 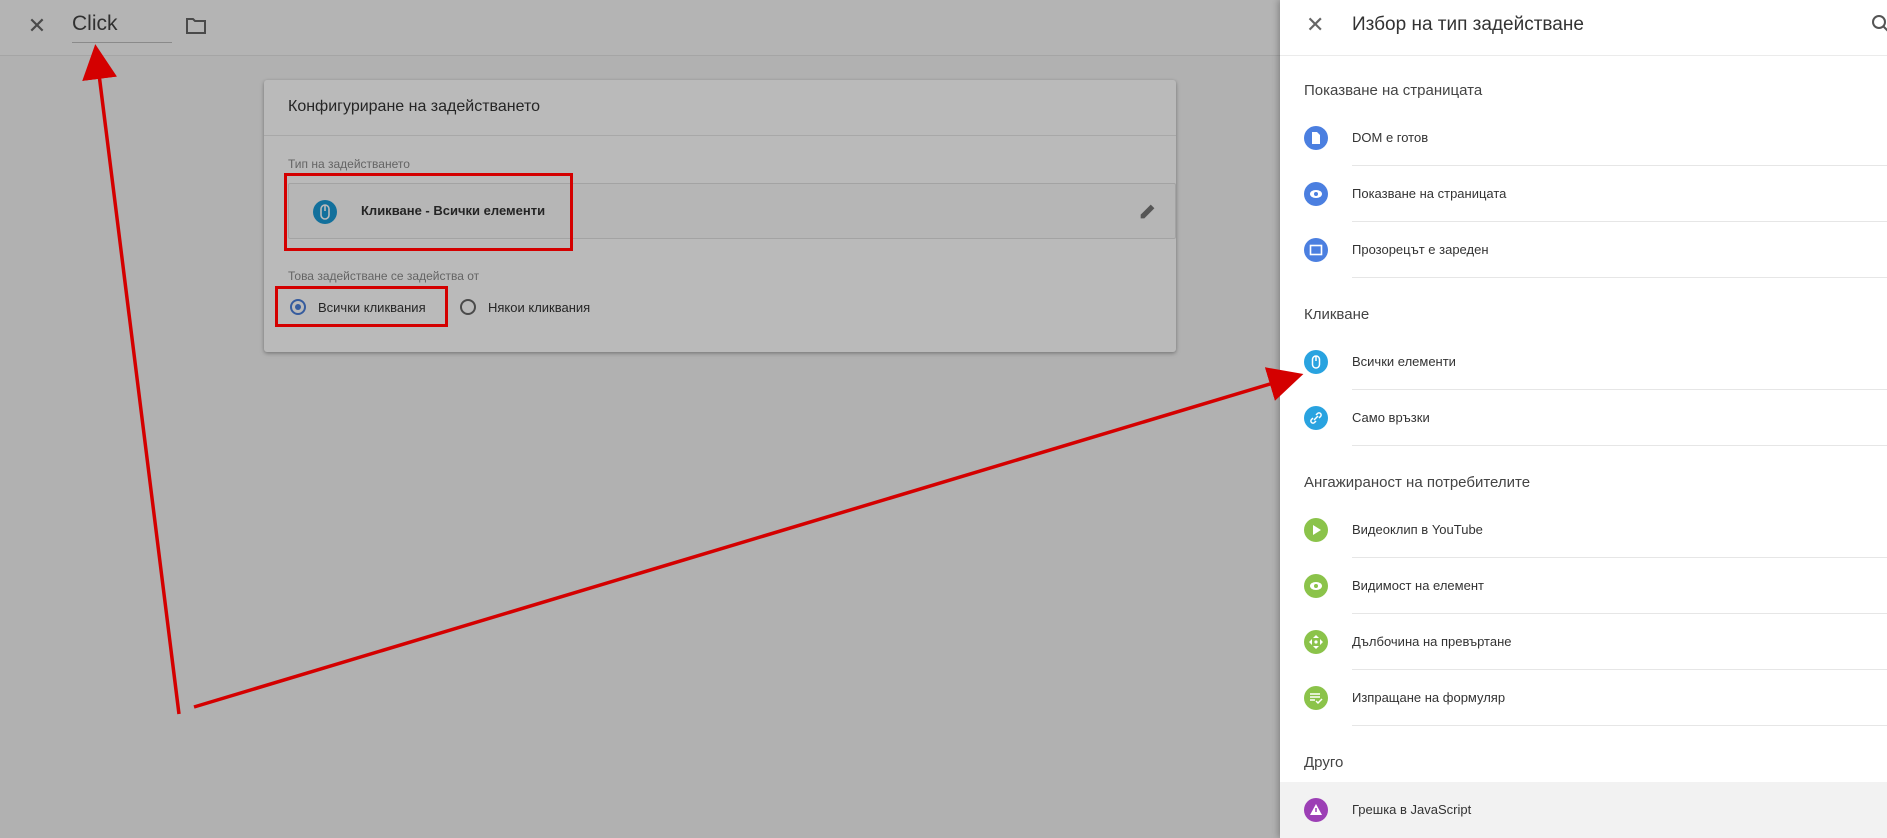 What do you see at coordinates (131, 379) in the screenshot?
I see `arrow-to-tag-name` at bounding box center [131, 379].